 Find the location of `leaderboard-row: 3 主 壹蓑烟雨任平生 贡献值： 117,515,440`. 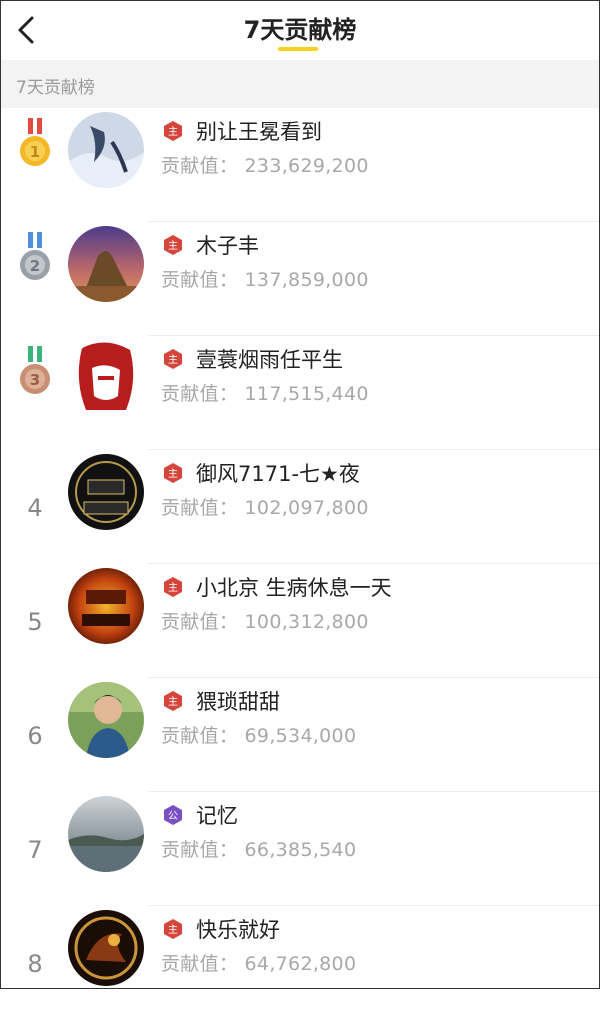

leaderboard-row: 3 主 壹蓑烟雨任平生 贡献值： 117,515,440 is located at coordinates (300, 393).